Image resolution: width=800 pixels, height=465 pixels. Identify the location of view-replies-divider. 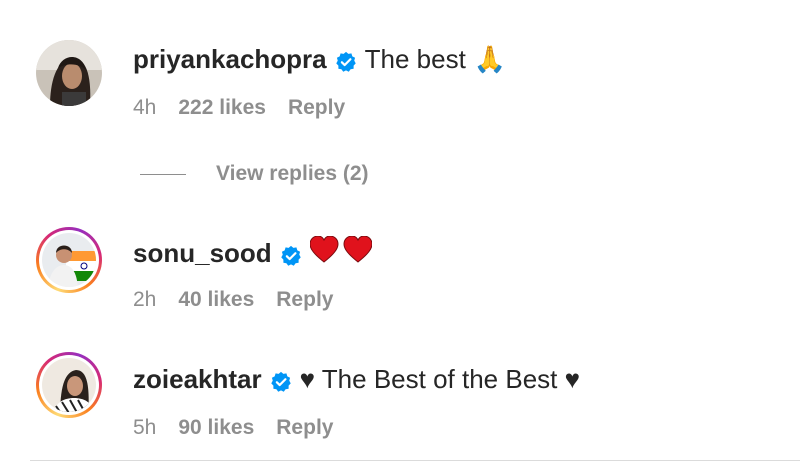
(163, 174).